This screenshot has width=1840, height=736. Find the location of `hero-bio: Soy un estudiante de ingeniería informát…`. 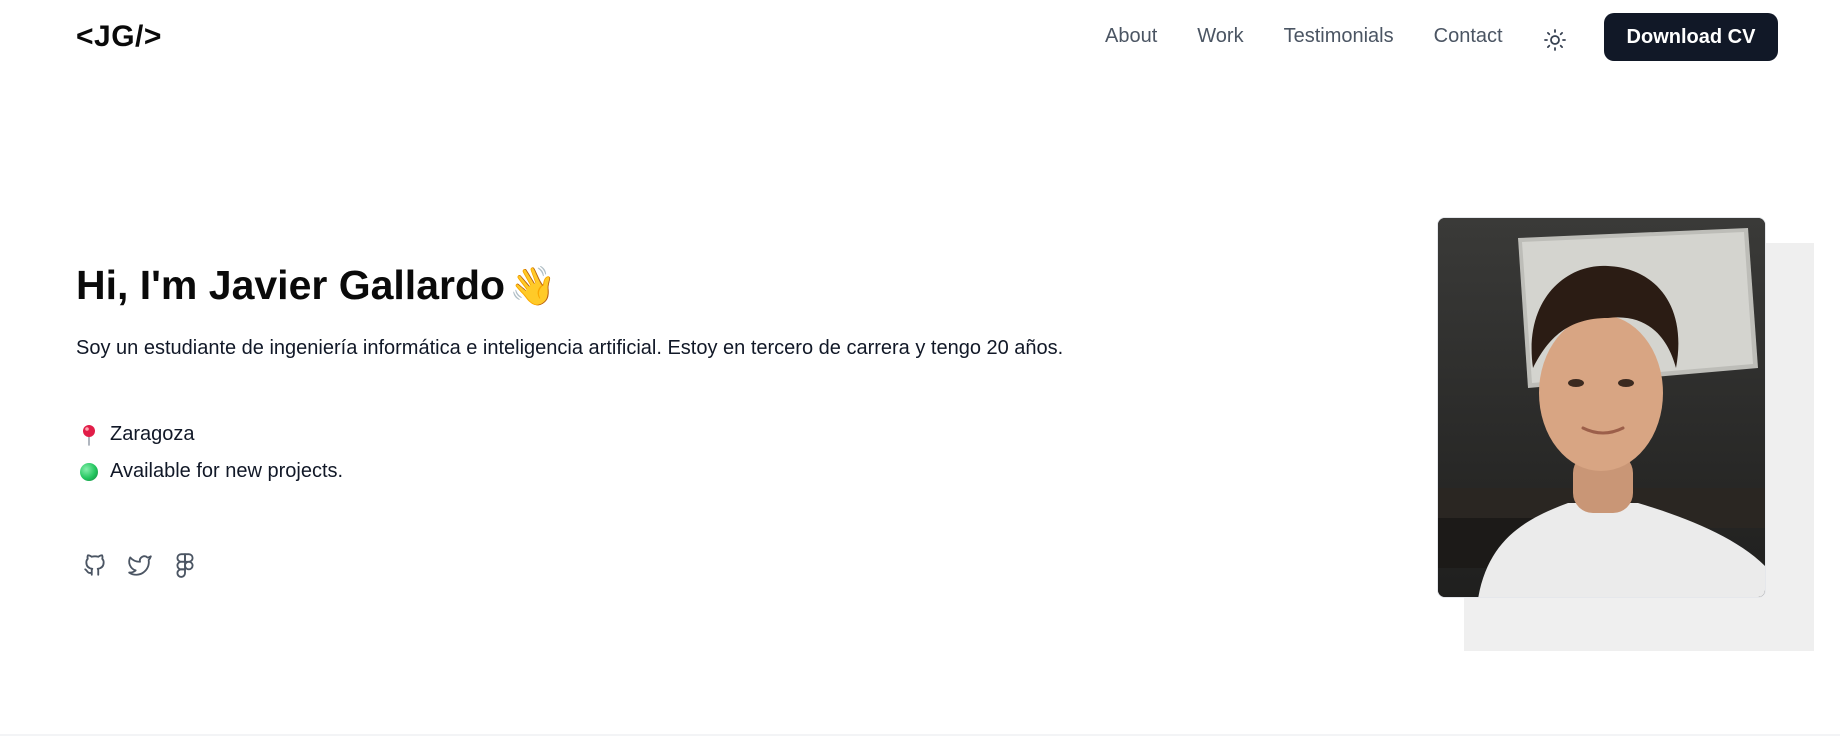

hero-bio: Soy un estudiante de ingeniería informát… is located at coordinates (570, 348).